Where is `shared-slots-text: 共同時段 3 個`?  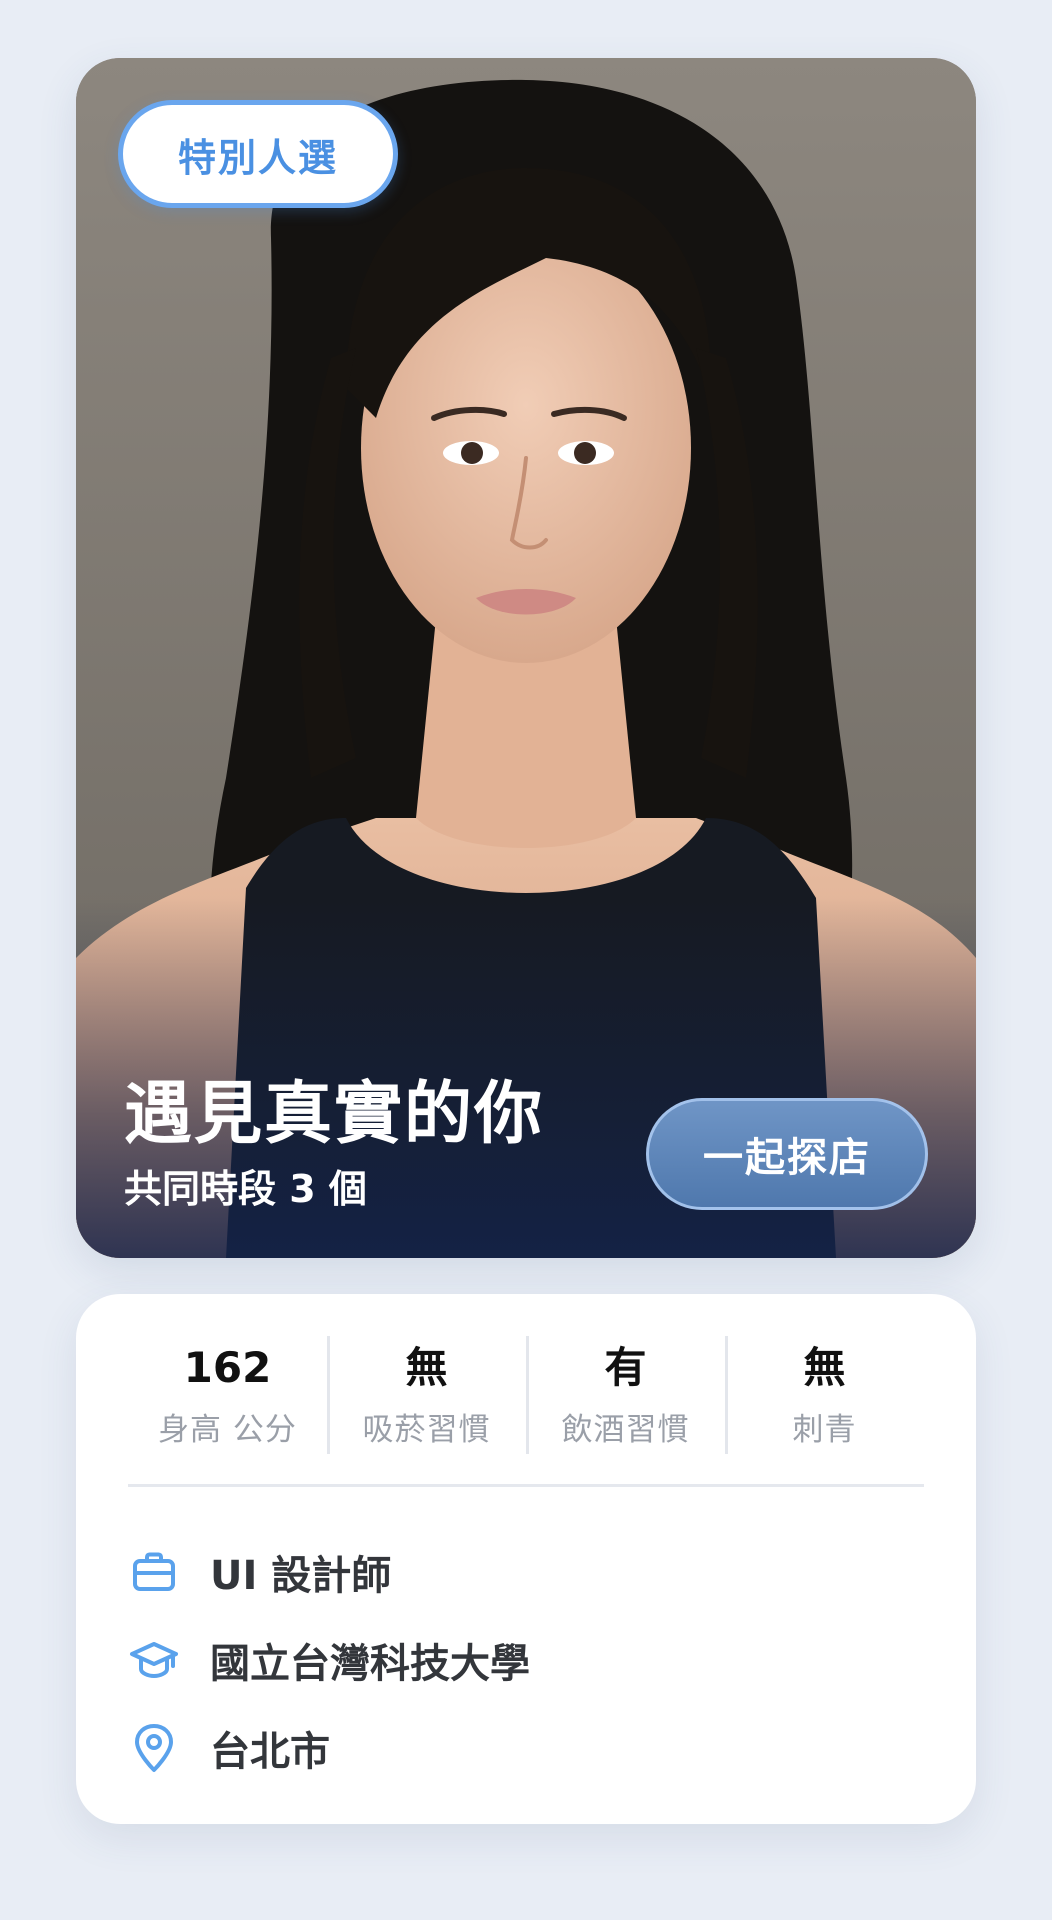 shared-slots-text: 共同時段 3 個 is located at coordinates (245, 1189).